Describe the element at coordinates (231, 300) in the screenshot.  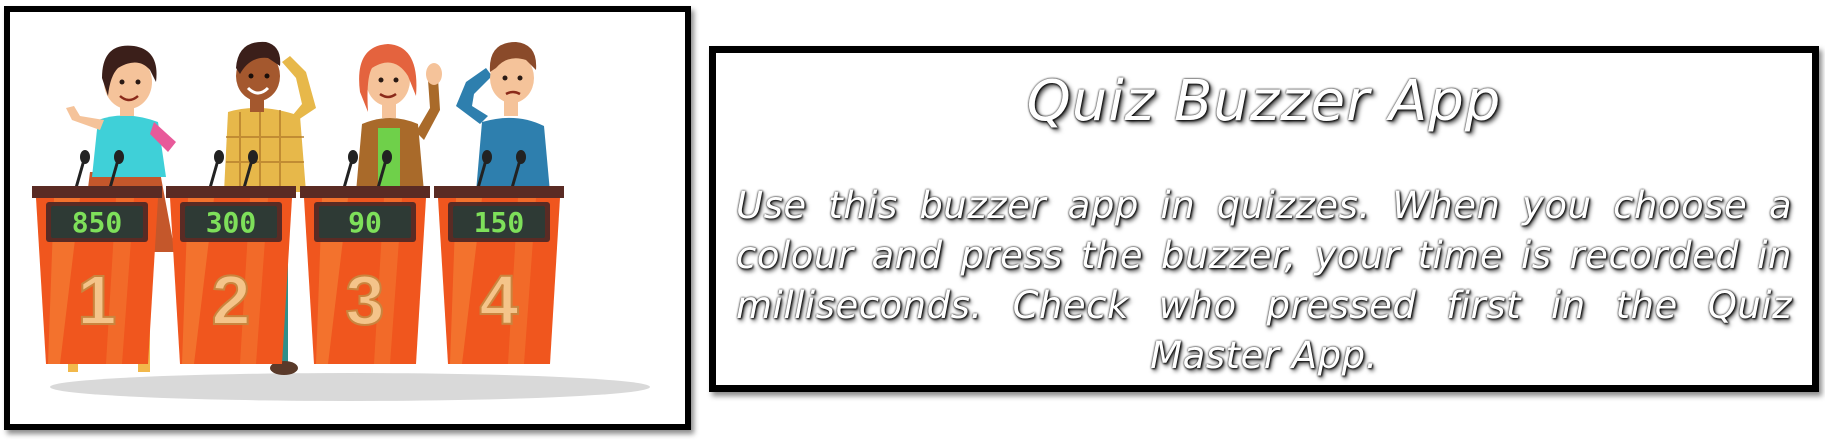
I see `podium-number-2: 2` at that location.